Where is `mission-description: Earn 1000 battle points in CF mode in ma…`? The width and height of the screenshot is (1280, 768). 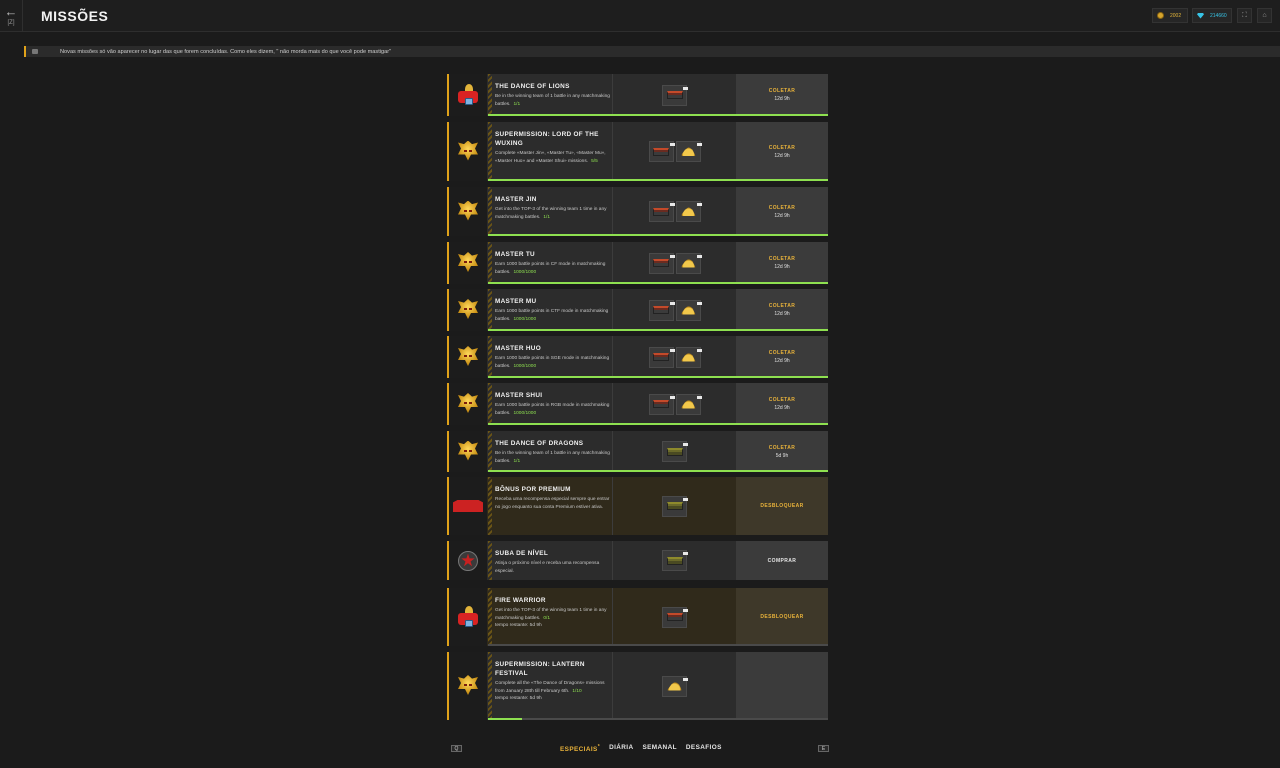
mission-description: Earn 1000 battle points in CF mode in ma… is located at coordinates (553, 268).